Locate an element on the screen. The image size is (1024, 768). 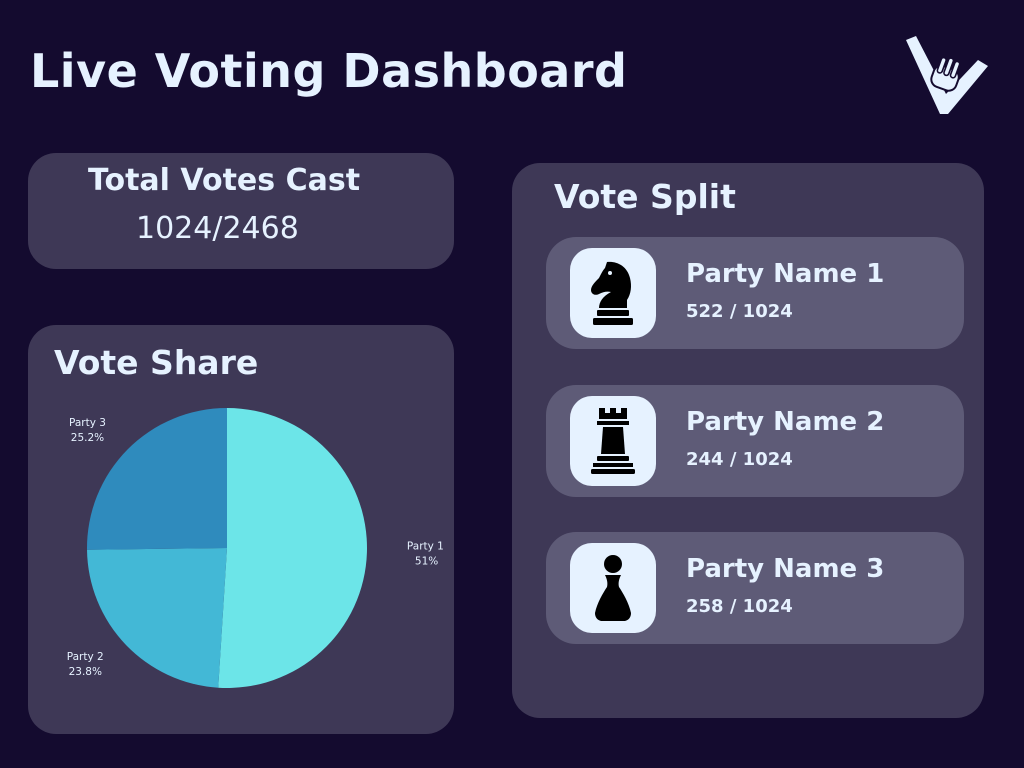
pie-label-pct-3: 25.2% is located at coordinates (87, 438).